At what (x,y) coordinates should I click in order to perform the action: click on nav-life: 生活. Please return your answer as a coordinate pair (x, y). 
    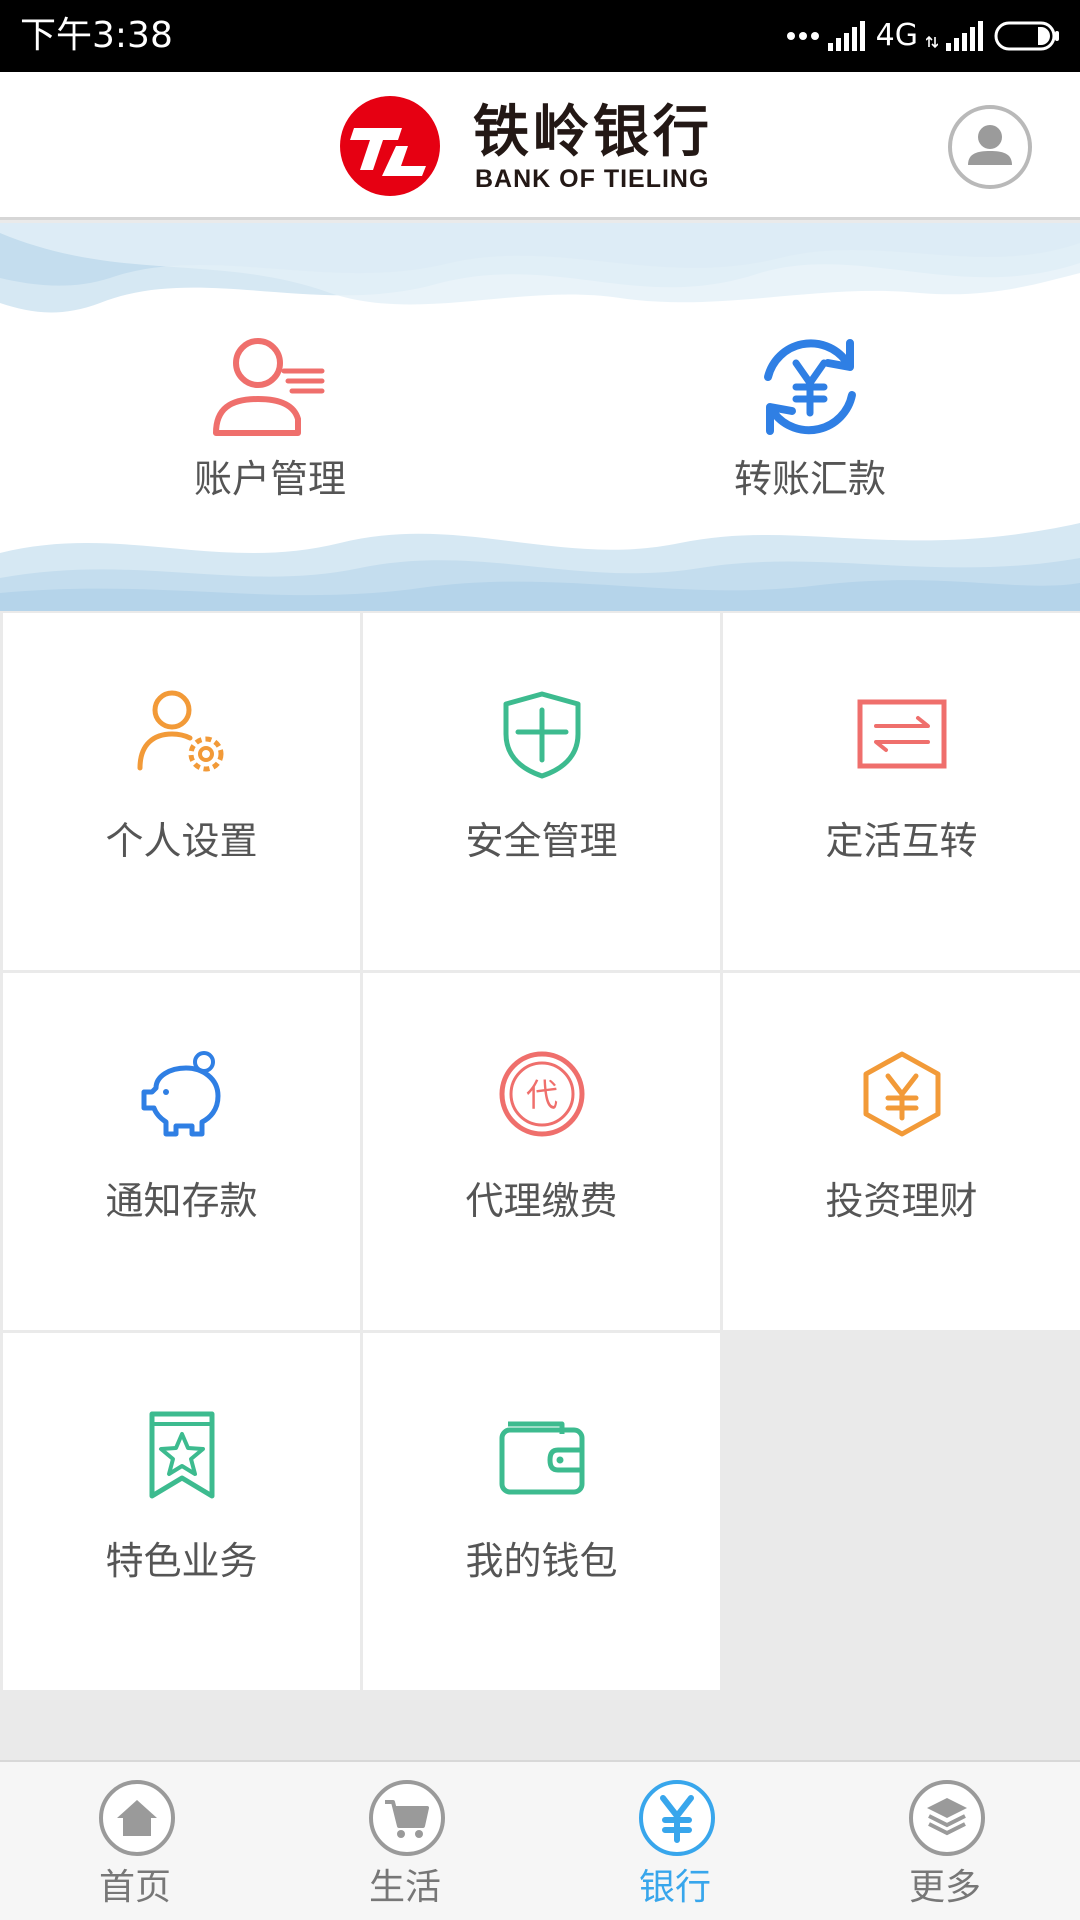
    Looking at the image, I should click on (405, 1841).